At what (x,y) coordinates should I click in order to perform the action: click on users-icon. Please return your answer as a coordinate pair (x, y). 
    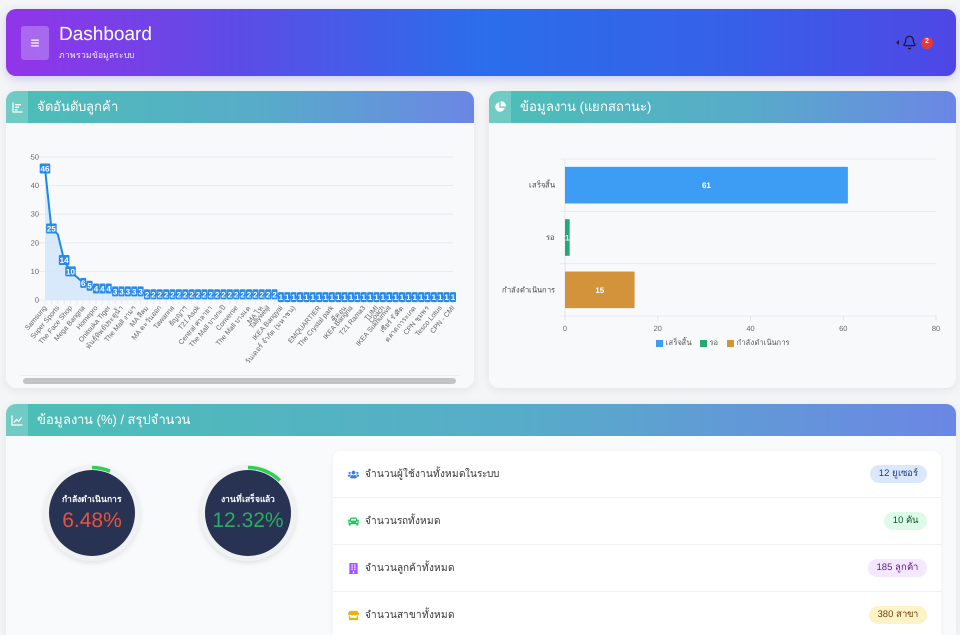
    Looking at the image, I should click on (353, 474).